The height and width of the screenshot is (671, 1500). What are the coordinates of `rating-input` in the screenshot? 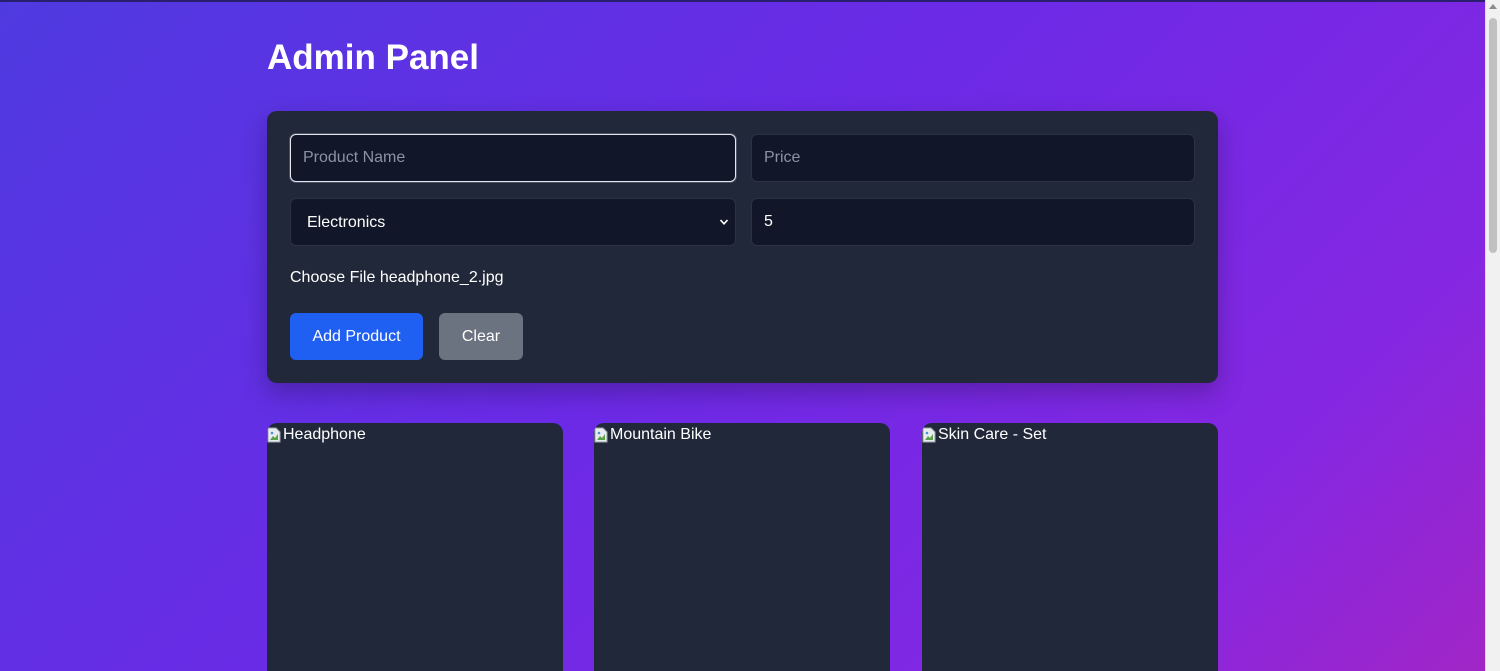 It's located at (973, 222).